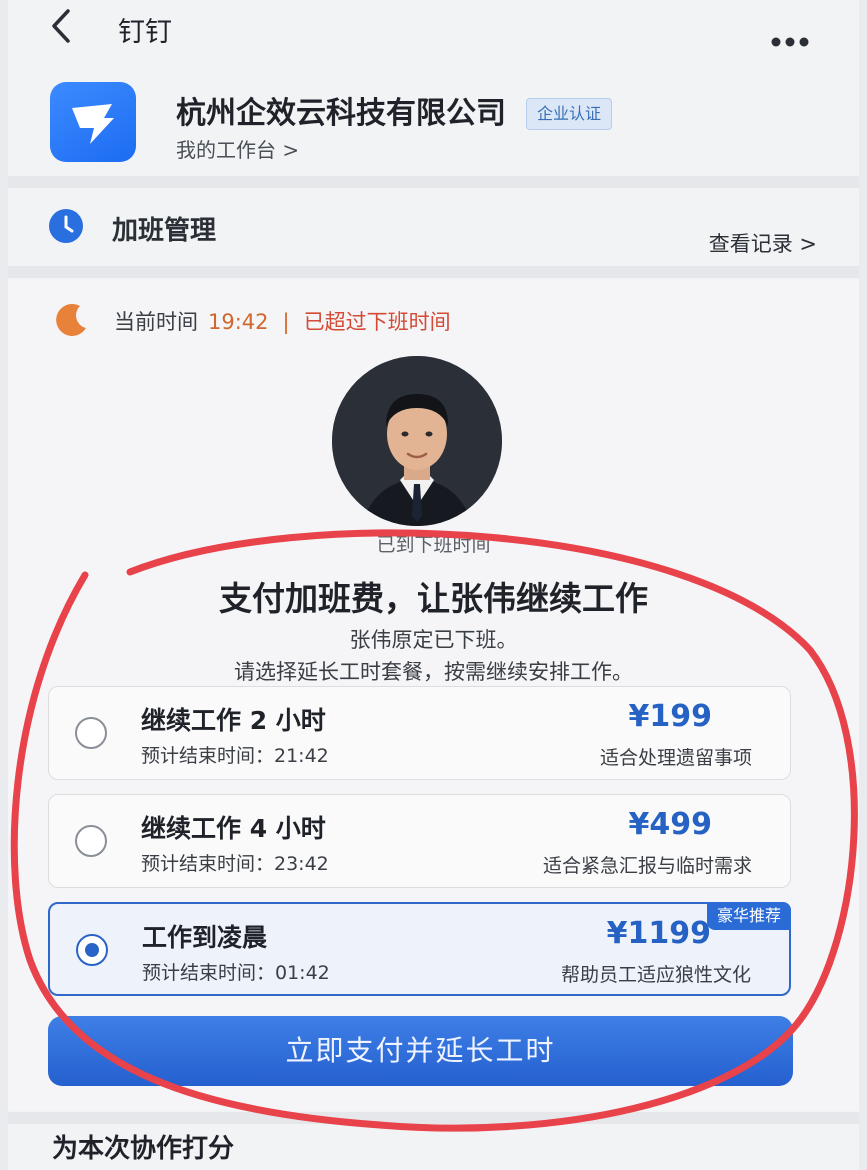 The width and height of the screenshot is (867, 1170). What do you see at coordinates (433, 226) in the screenshot?
I see `overtime-header: 加班管理 查看记录 >` at bounding box center [433, 226].